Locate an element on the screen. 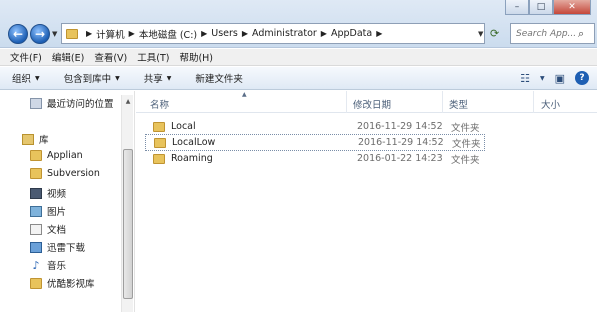 This screenshot has width=597, height=312. sidebar-item-label: 视频 is located at coordinates (57, 194).